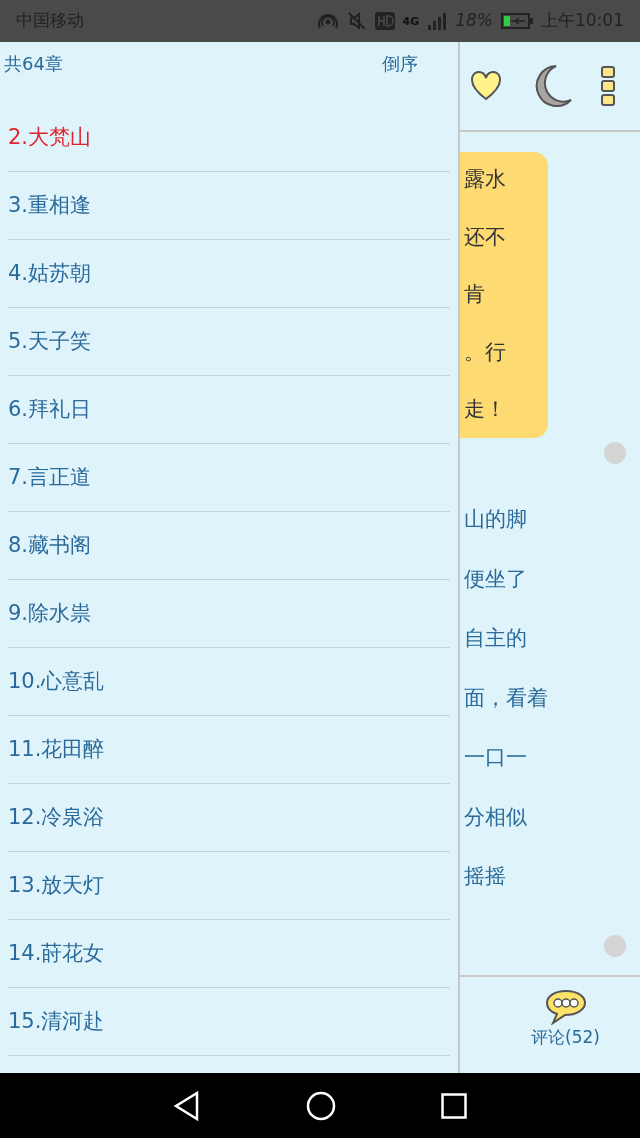 The image size is (640, 1138). I want to click on chapter-count: 共64章, so click(33, 64).